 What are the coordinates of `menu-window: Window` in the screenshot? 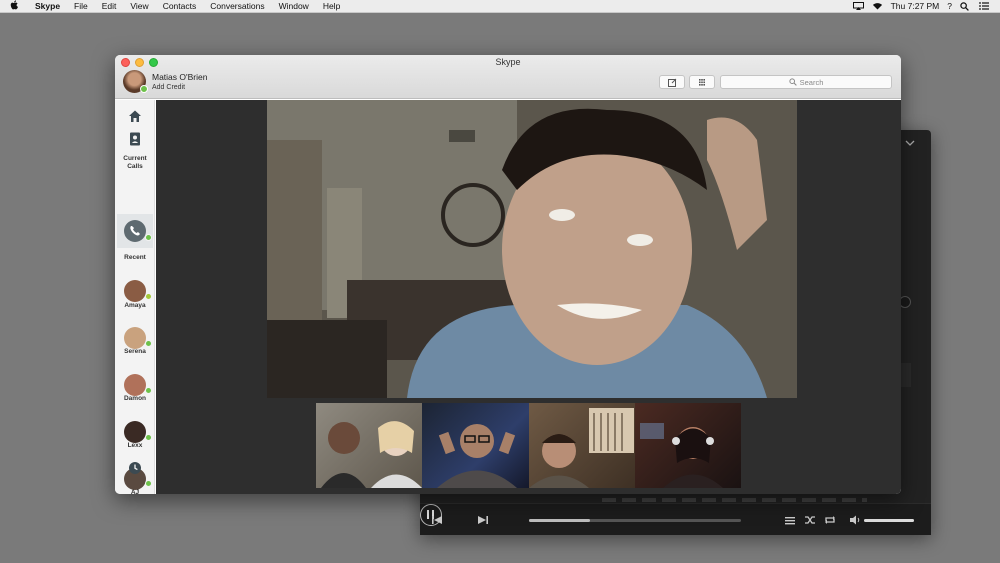 It's located at (294, 6).